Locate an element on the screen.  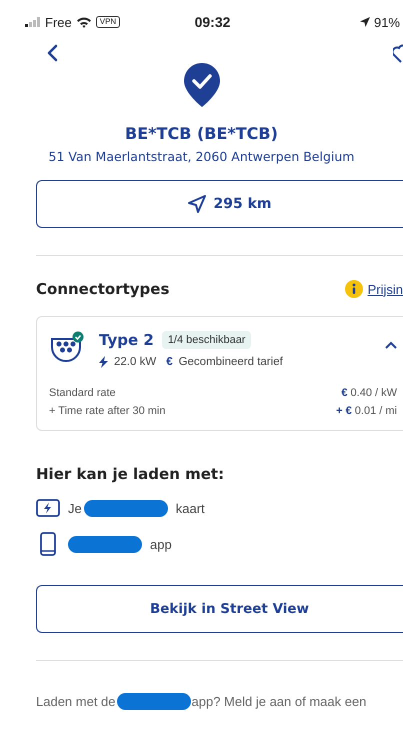
method-label: app is located at coordinates (161, 544).